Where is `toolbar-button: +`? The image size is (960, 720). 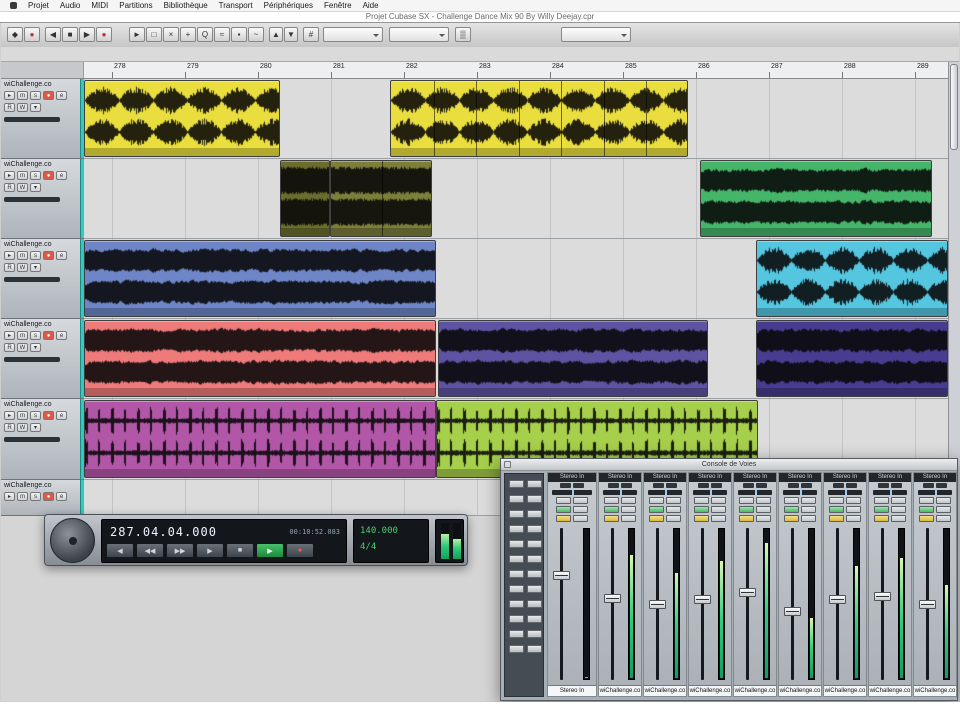 toolbar-button: + is located at coordinates (188, 34).